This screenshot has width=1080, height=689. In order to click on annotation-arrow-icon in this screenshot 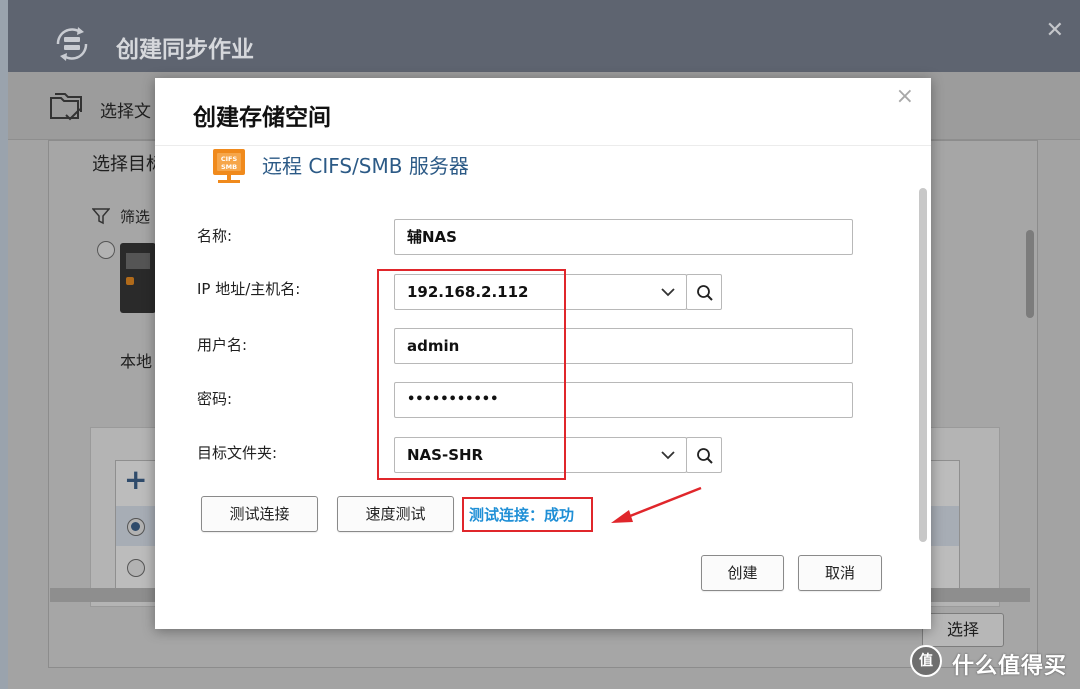, I will do `click(656, 504)`.